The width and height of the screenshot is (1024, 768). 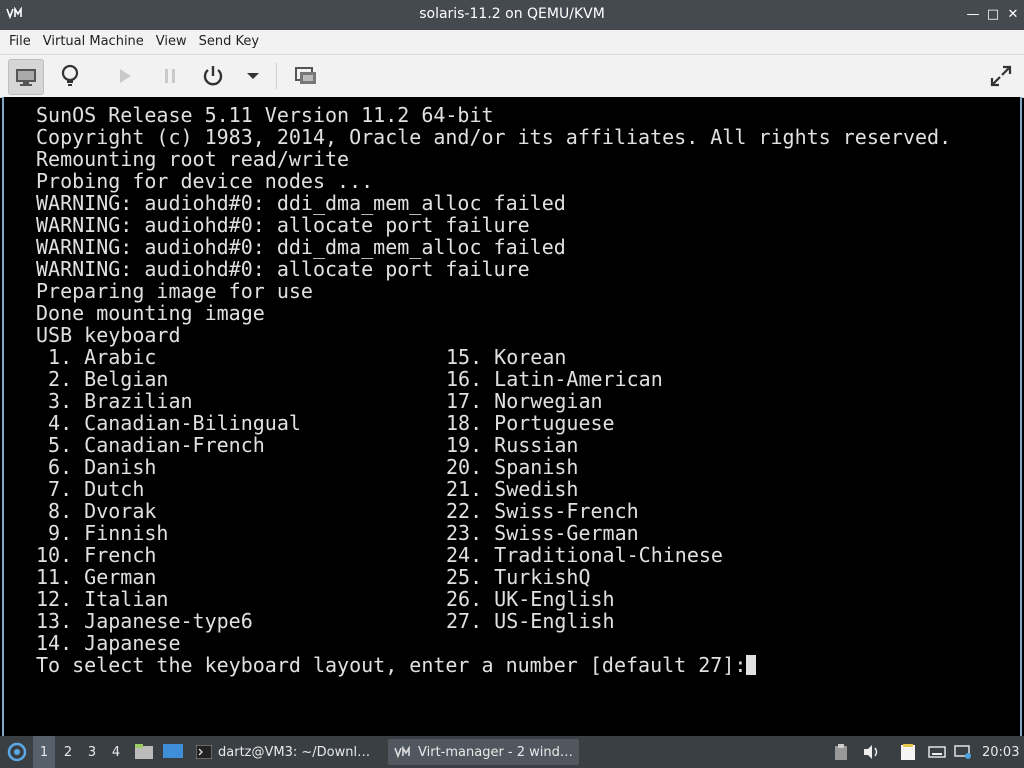 I want to click on menubar: File Virtual Machine View Send Key, so click(x=512, y=42).